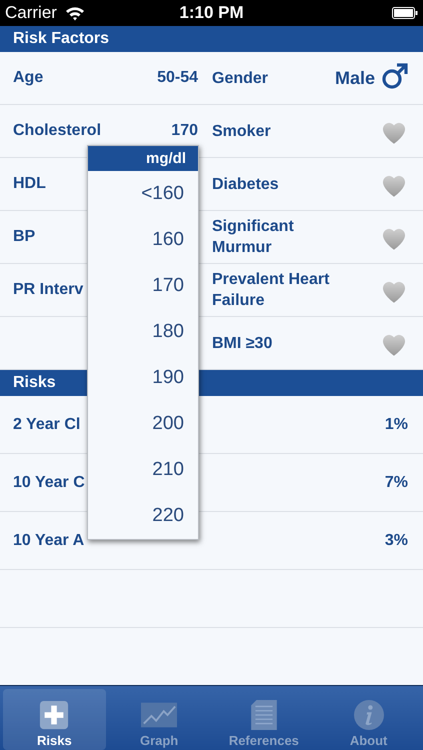 The image size is (423, 750). I want to click on factor-label: Gender, so click(241, 78).